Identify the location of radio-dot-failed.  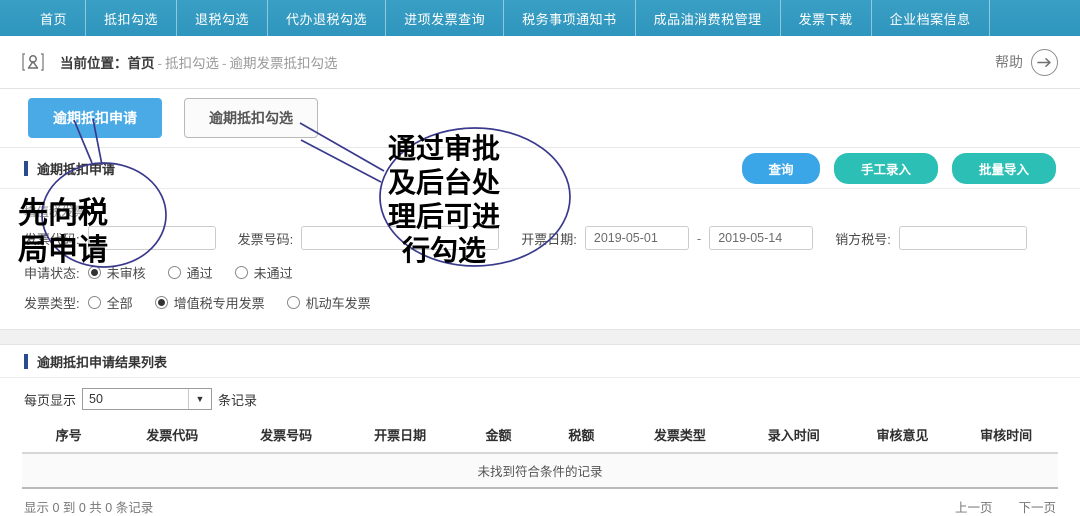
(241, 272).